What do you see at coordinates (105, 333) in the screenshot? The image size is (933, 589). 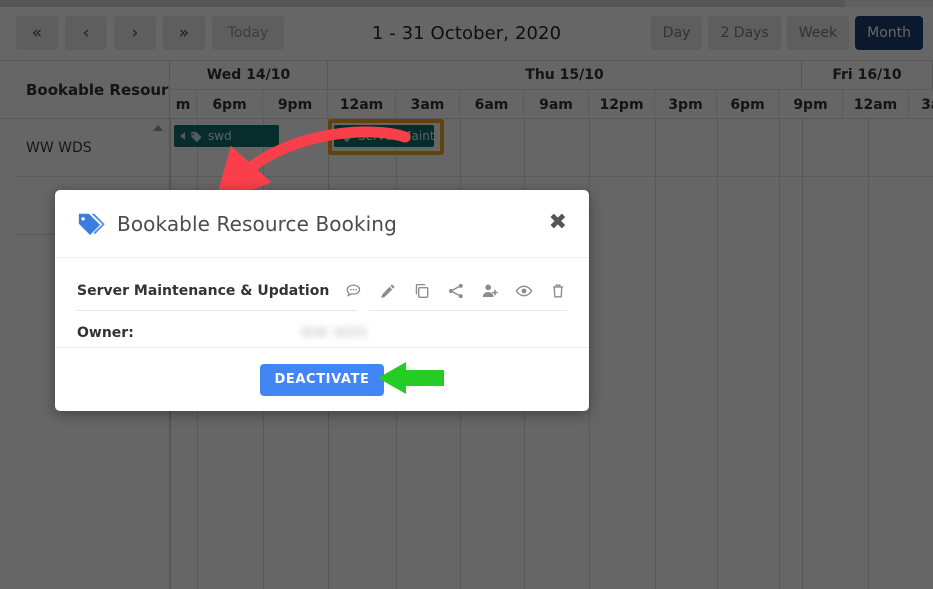 I see `owner-label: Owner:` at bounding box center [105, 333].